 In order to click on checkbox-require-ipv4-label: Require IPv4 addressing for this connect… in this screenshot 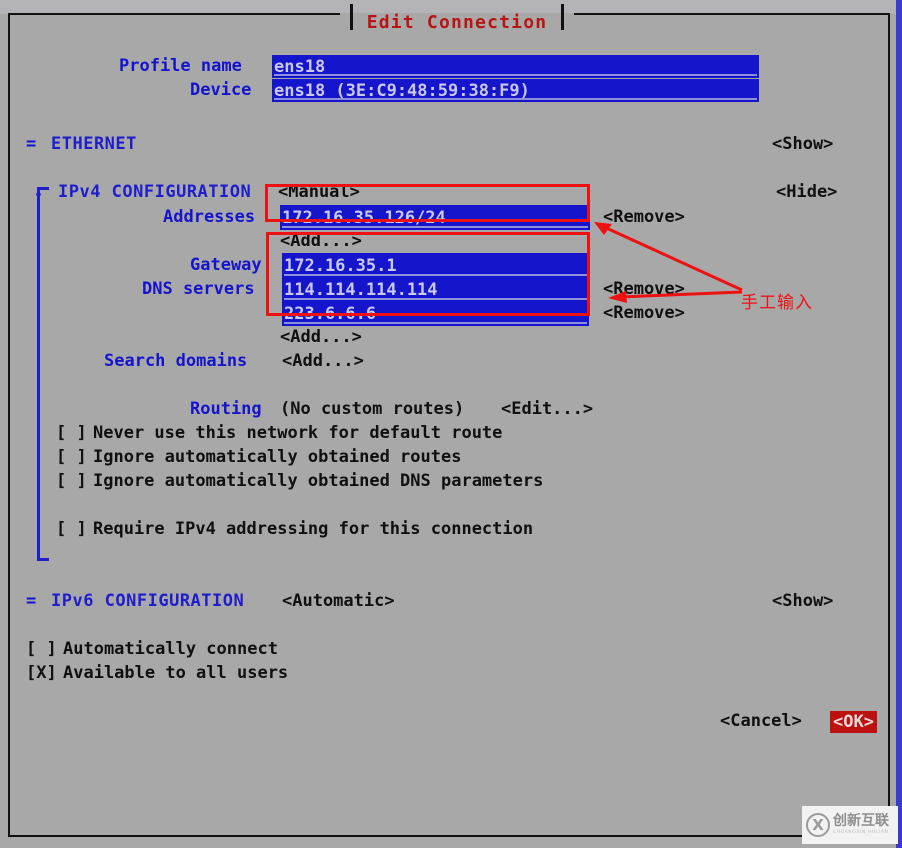, I will do `click(313, 529)`.